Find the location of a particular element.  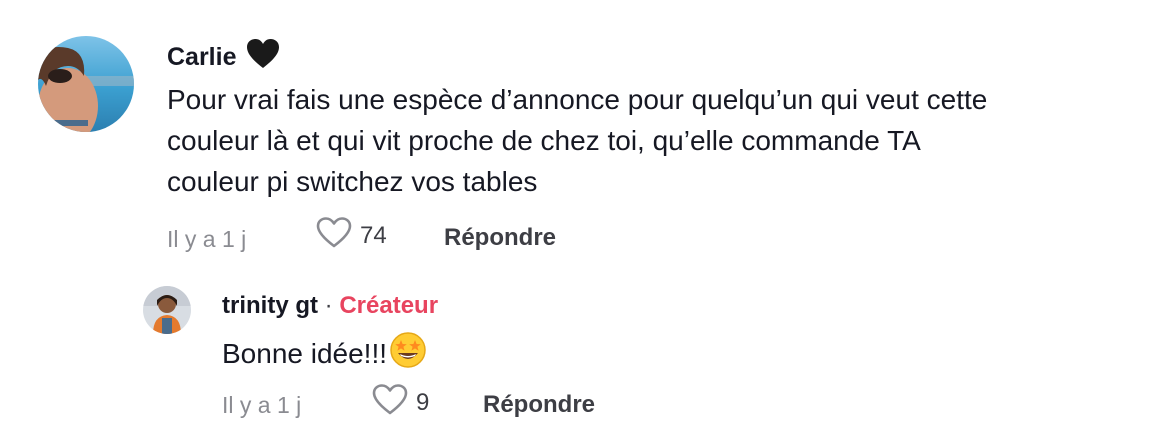

reply-timestamp: Il y a 1 j is located at coordinates (262, 405).